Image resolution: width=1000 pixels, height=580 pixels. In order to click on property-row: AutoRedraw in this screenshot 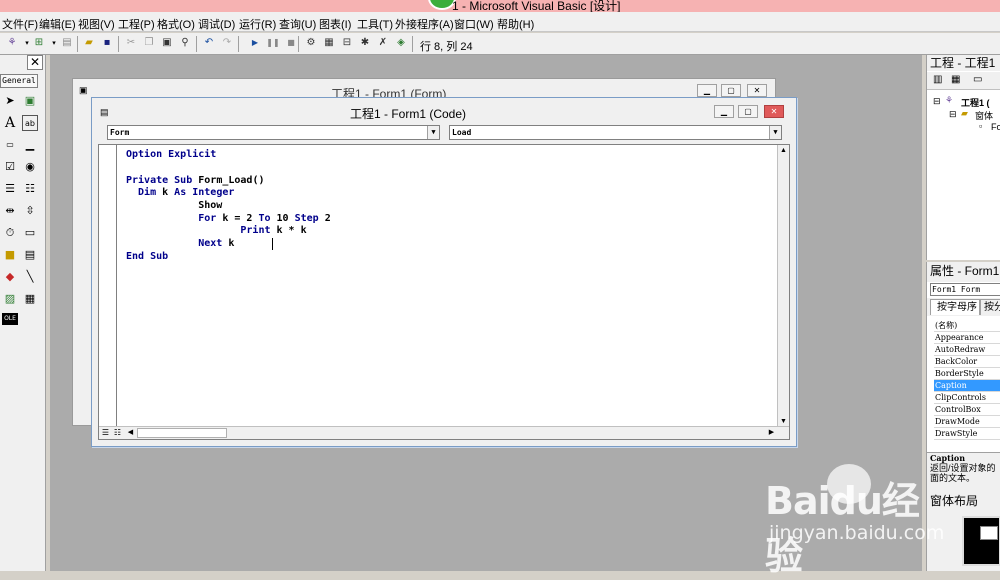, I will do `click(967, 350)`.